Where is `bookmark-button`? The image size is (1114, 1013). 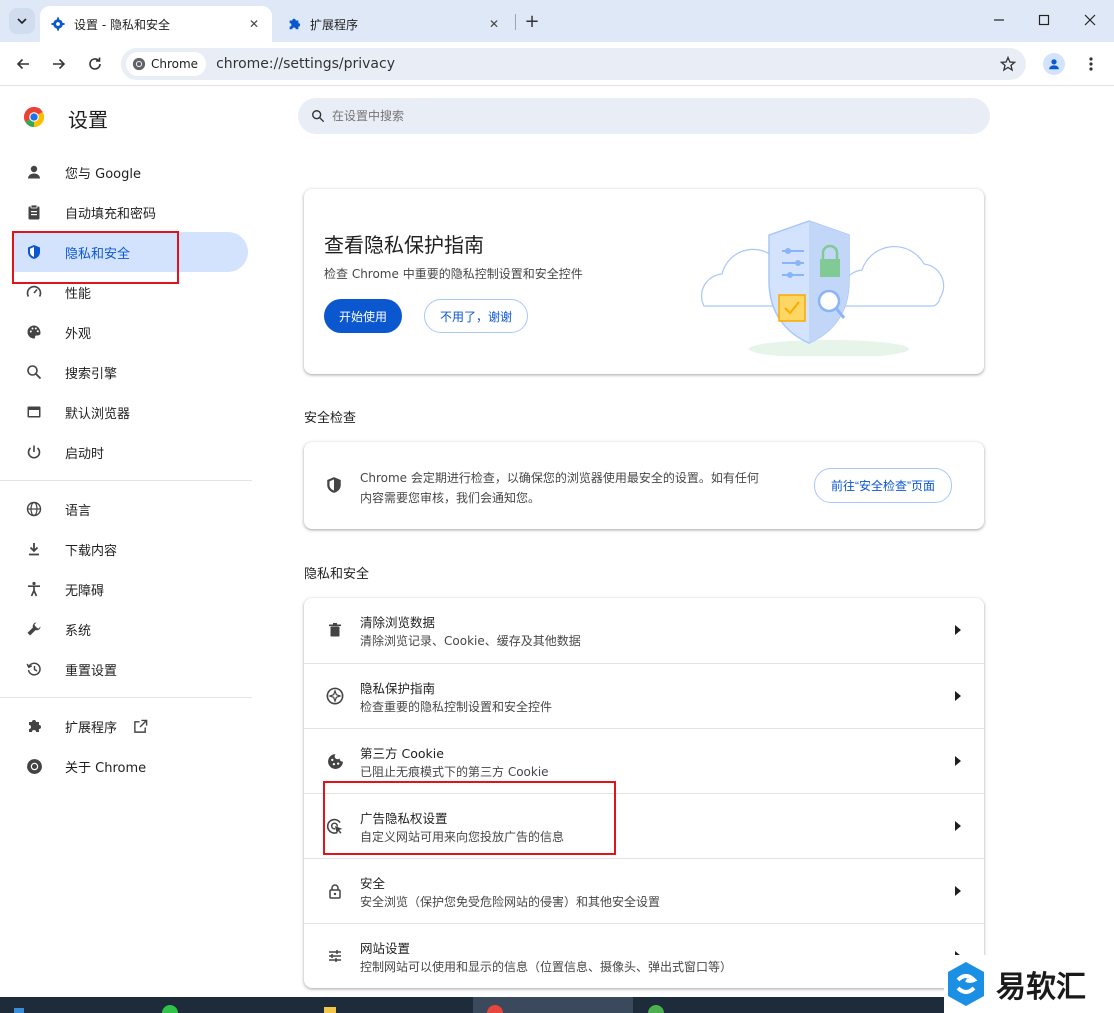 bookmark-button is located at coordinates (1008, 64).